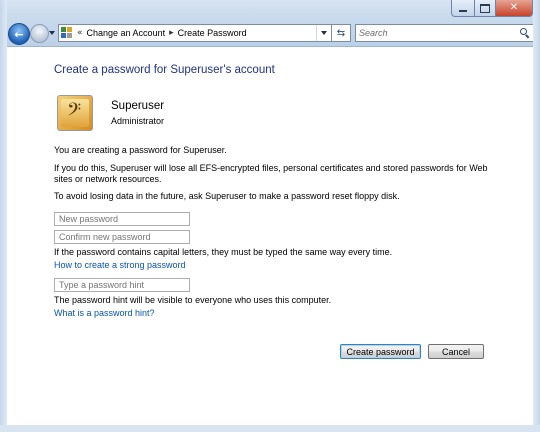  What do you see at coordinates (120, 265) in the screenshot?
I see `strong-password-link: How to create a strong password` at bounding box center [120, 265].